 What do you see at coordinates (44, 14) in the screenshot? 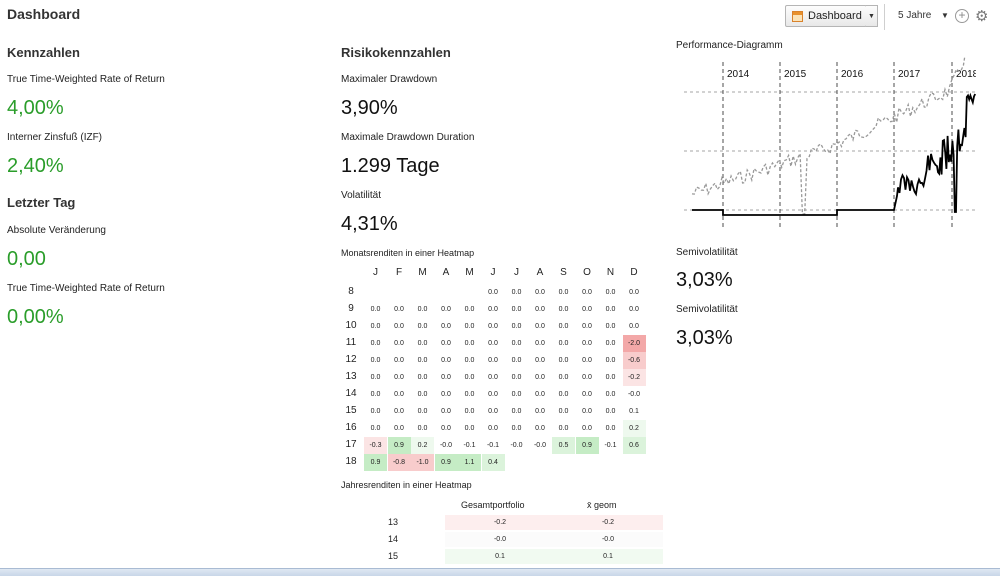
I see `page-title: Dashboard` at bounding box center [44, 14].